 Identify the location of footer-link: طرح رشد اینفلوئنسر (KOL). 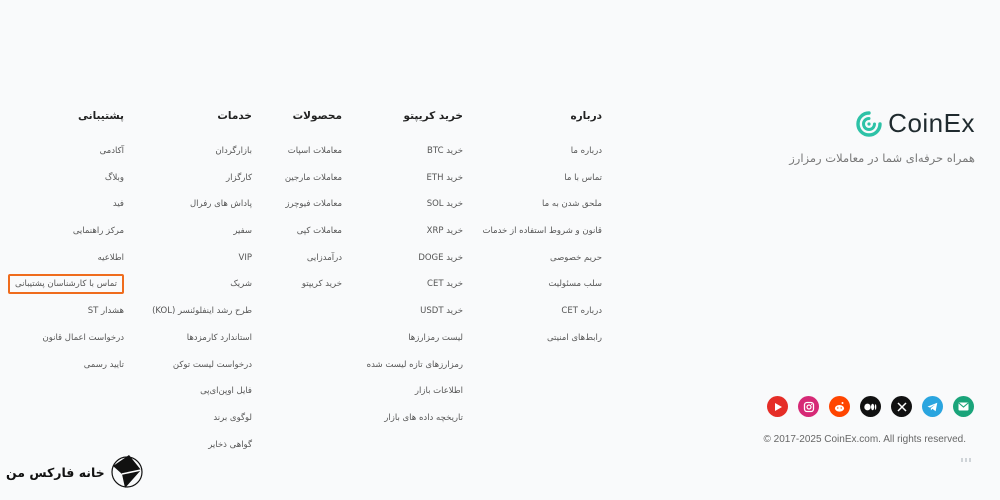
(202, 311).